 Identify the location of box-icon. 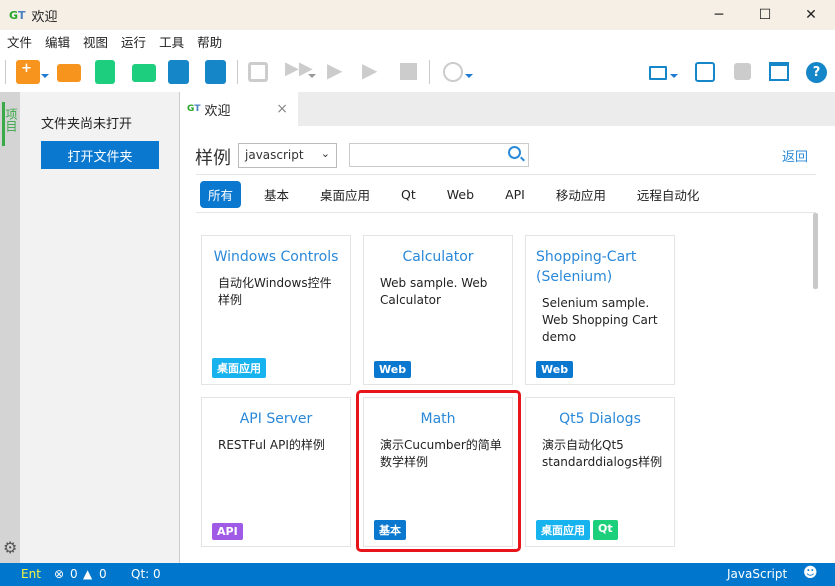
(742, 71).